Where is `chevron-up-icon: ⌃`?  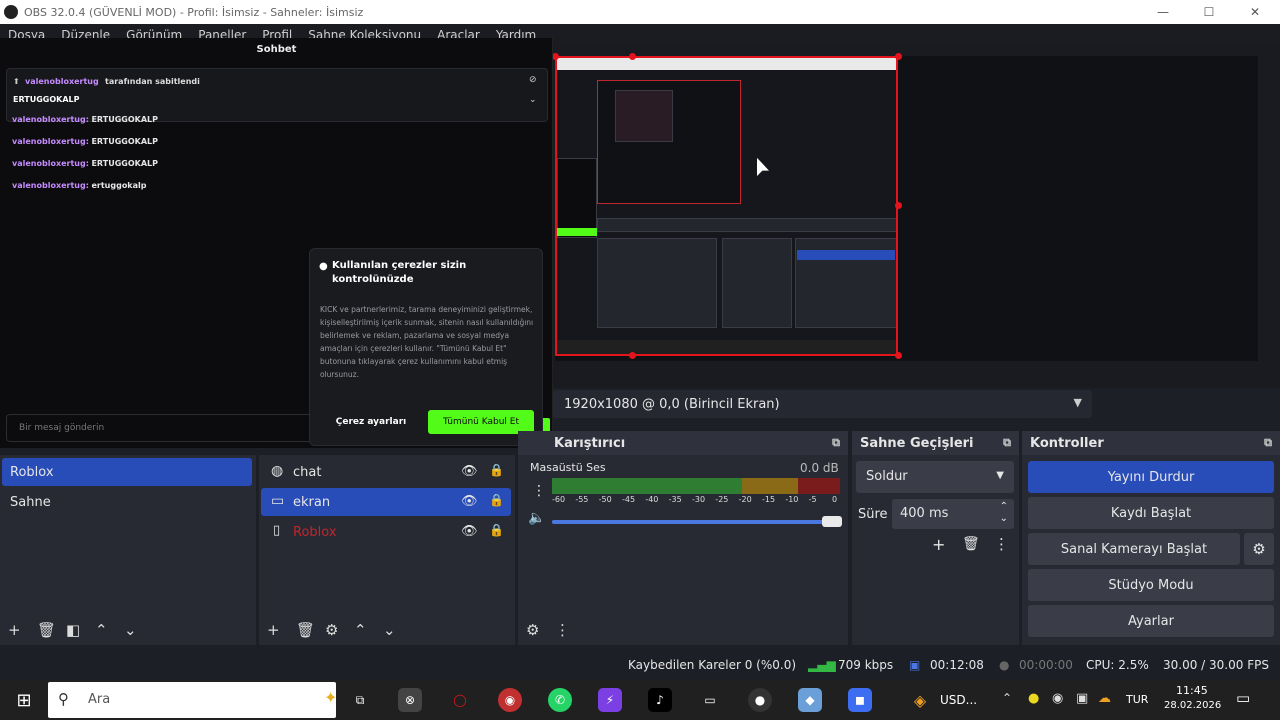 chevron-up-icon: ⌃ is located at coordinates (1004, 506).